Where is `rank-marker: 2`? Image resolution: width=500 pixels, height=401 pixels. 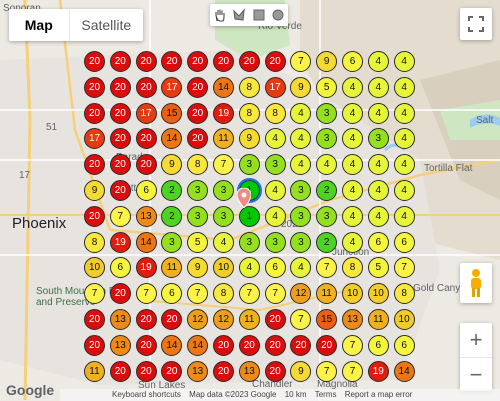 rank-marker: 2 is located at coordinates (327, 242).